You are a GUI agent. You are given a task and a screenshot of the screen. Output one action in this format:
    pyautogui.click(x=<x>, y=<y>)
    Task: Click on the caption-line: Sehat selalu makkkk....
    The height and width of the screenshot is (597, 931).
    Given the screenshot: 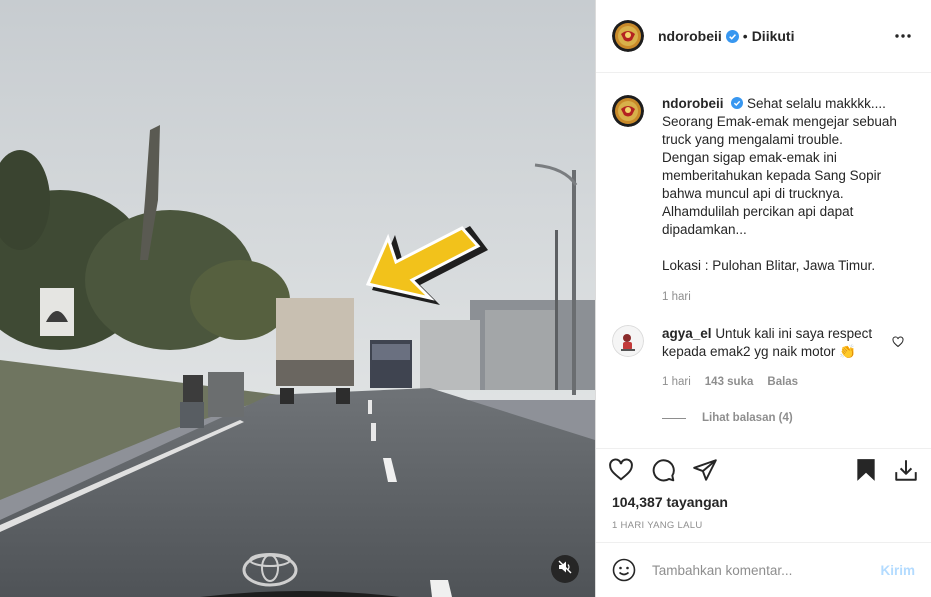 What is the action you would take?
    pyautogui.click(x=816, y=103)
    